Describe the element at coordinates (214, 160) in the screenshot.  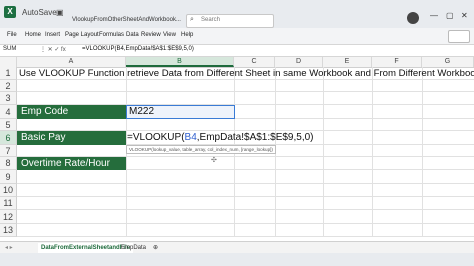
I see `cursor-icon: ✣` at that location.